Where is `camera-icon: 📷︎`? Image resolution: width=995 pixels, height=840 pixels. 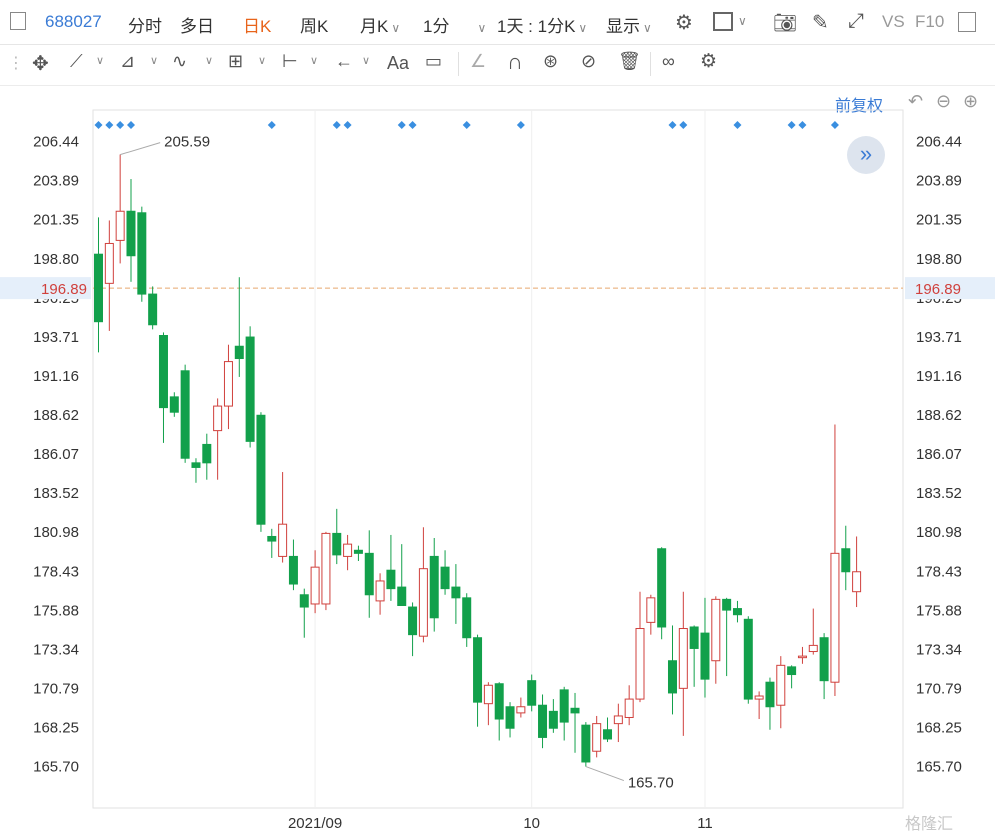 camera-icon: 📷︎ is located at coordinates (785, 23).